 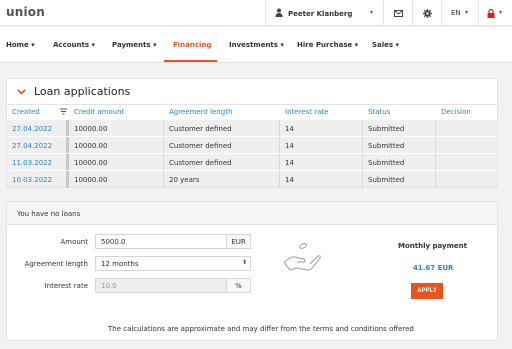 I want to click on select-arrows-icon: ⬍, so click(x=244, y=262).